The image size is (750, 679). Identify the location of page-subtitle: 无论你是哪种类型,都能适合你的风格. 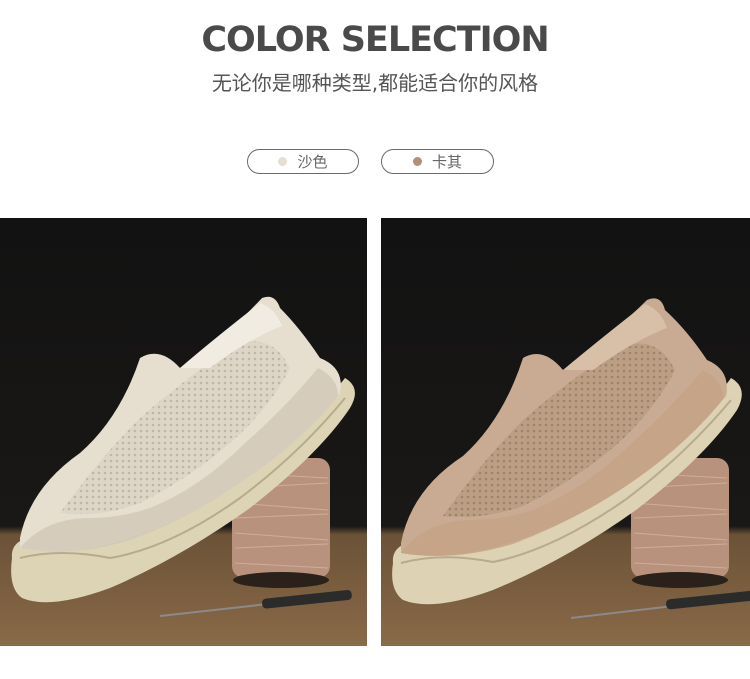
(375, 83).